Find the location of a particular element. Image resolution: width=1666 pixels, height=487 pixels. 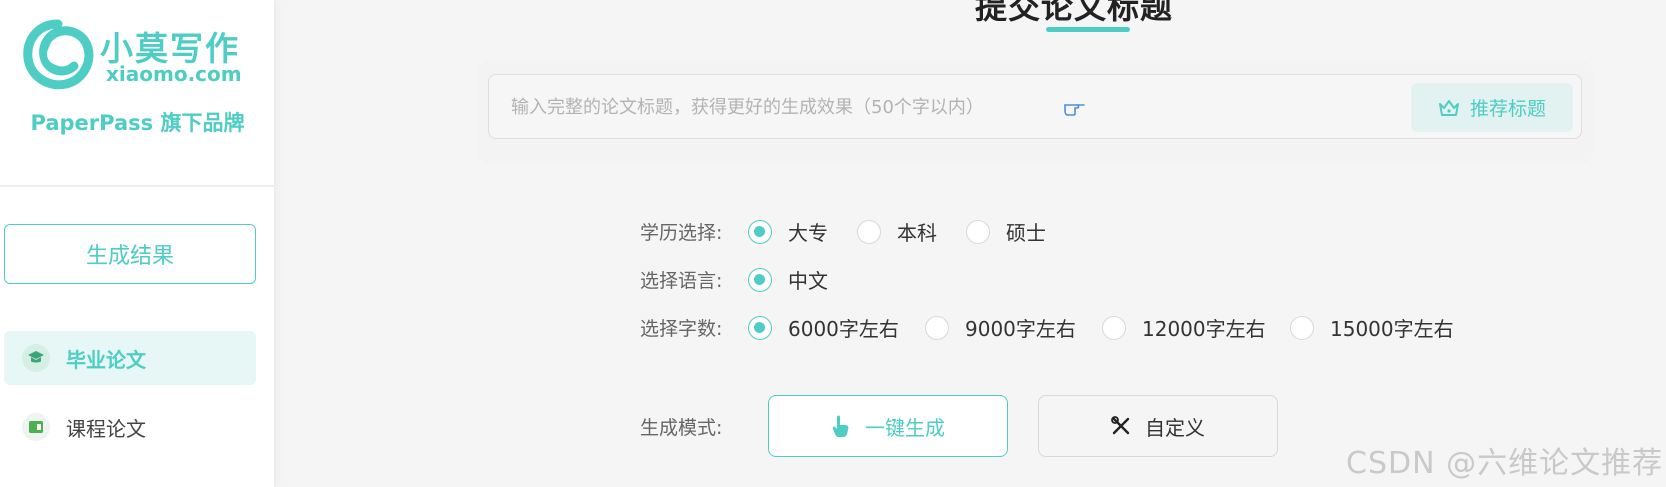

one-click-generate-label: 一键生成 is located at coordinates (905, 427).